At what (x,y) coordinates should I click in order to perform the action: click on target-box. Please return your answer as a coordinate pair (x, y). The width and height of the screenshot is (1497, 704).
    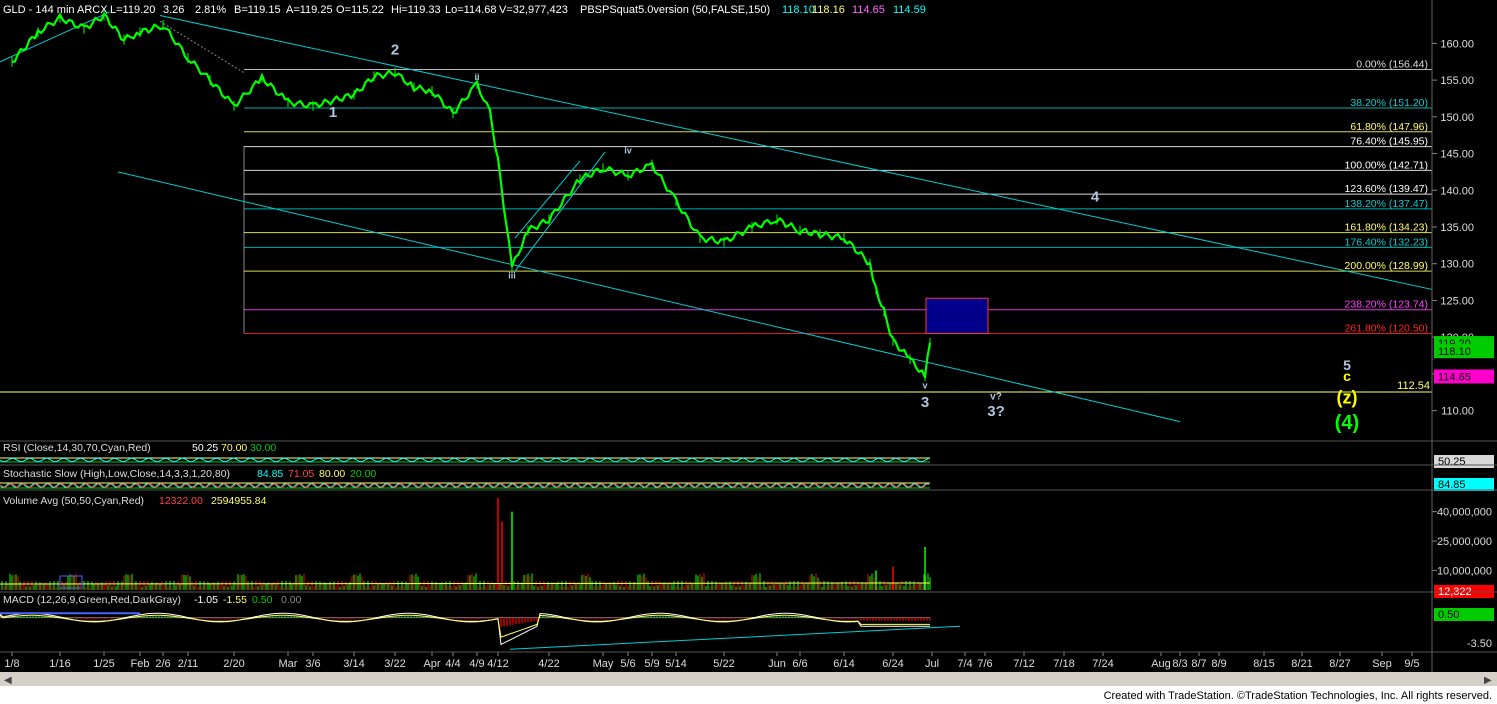
    Looking at the image, I should click on (957, 316).